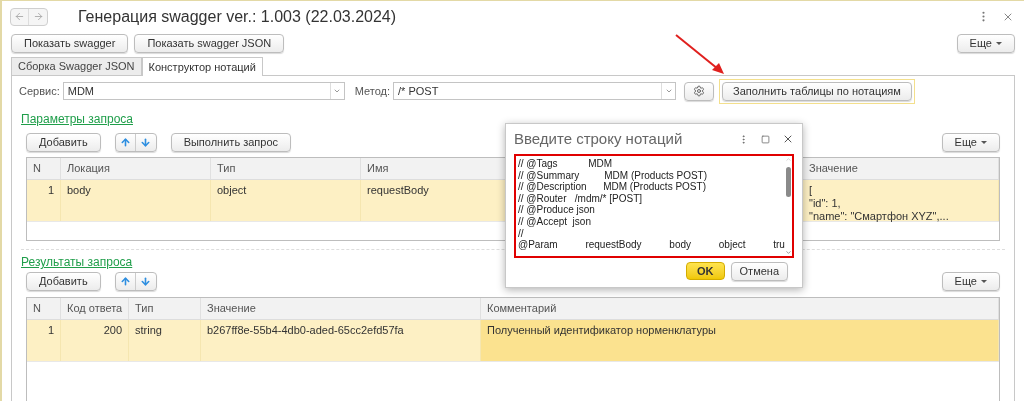  I want to click on notation-line: //, so click(521, 233).